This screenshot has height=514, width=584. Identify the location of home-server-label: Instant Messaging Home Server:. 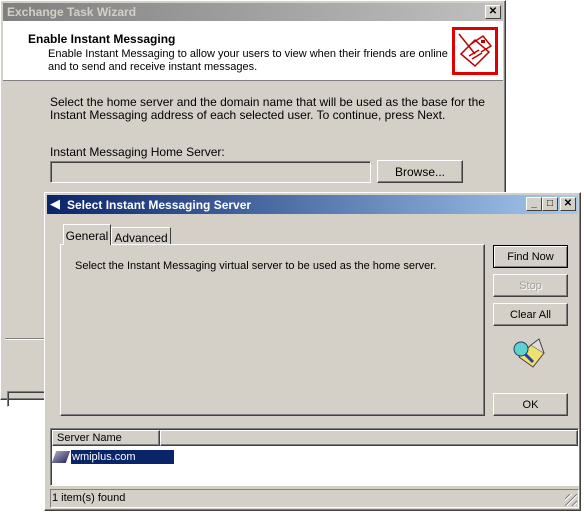
(137, 152).